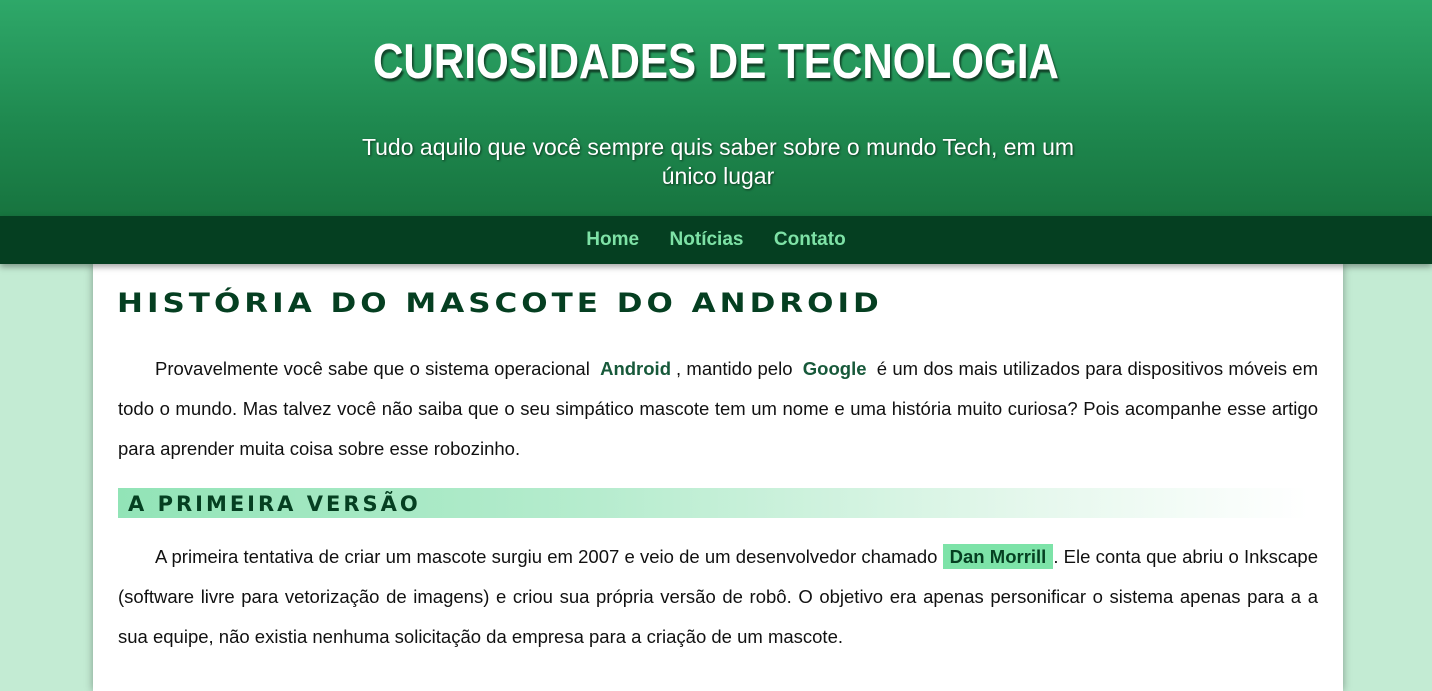 The width and height of the screenshot is (1432, 691). What do you see at coordinates (635, 368) in the screenshot?
I see `keyword-android: Android` at bounding box center [635, 368].